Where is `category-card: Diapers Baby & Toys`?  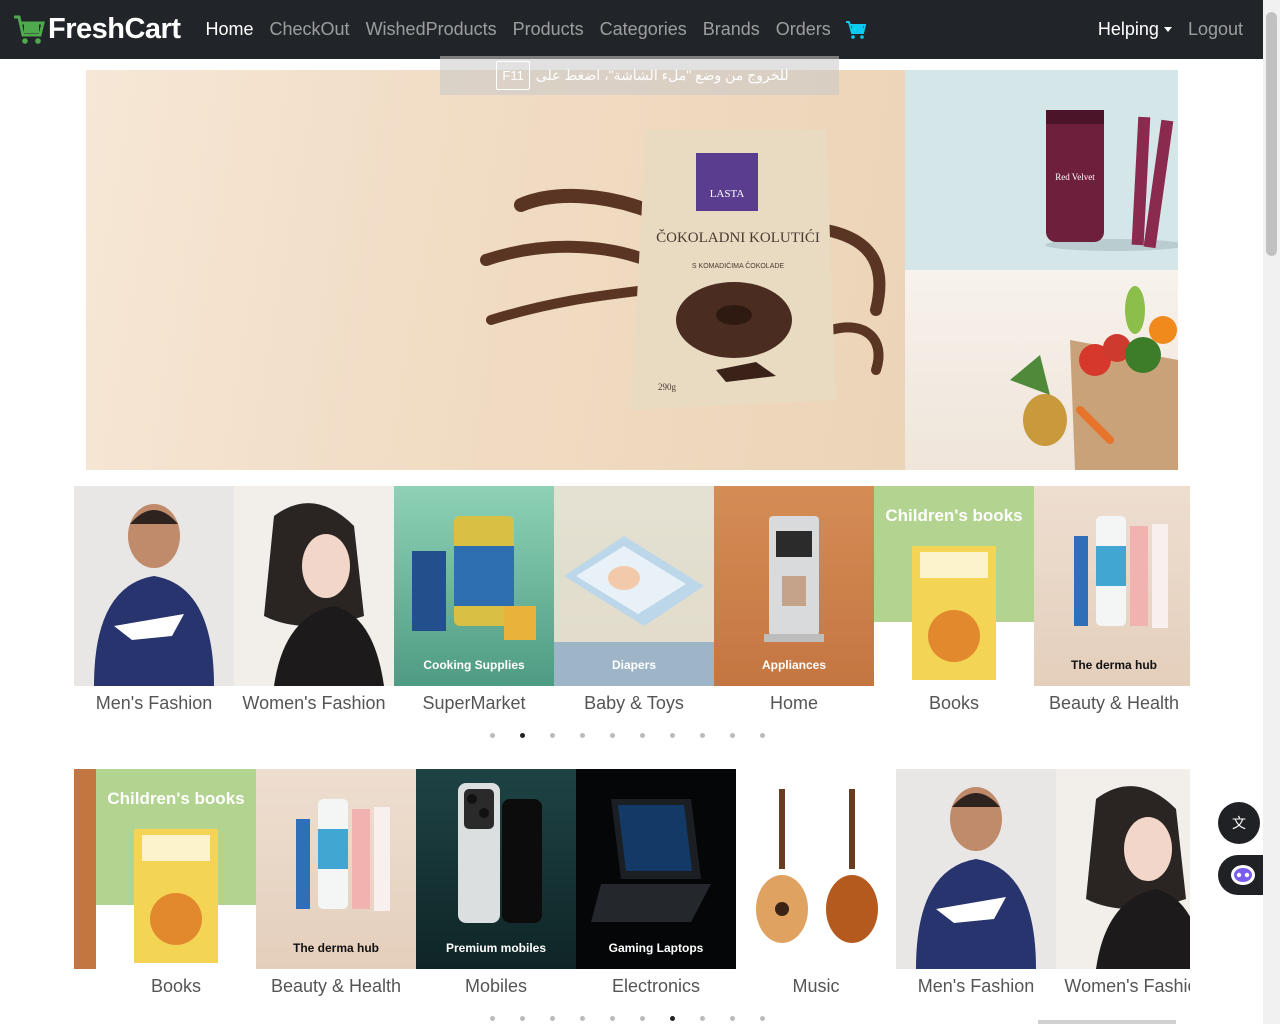
category-card: Diapers Baby & Toys is located at coordinates (634, 606).